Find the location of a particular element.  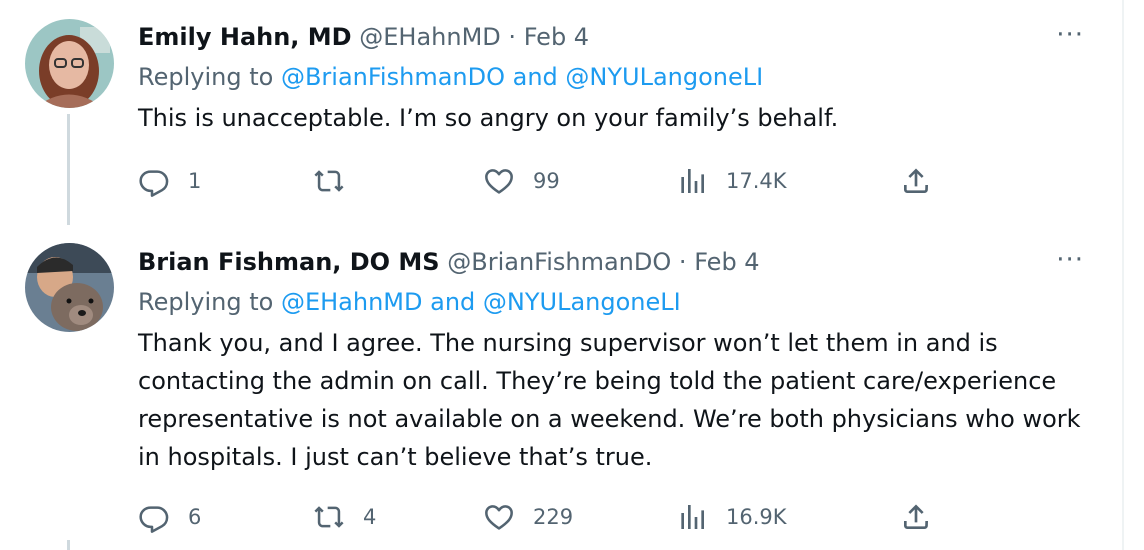

like-count: 229 is located at coordinates (553, 517).